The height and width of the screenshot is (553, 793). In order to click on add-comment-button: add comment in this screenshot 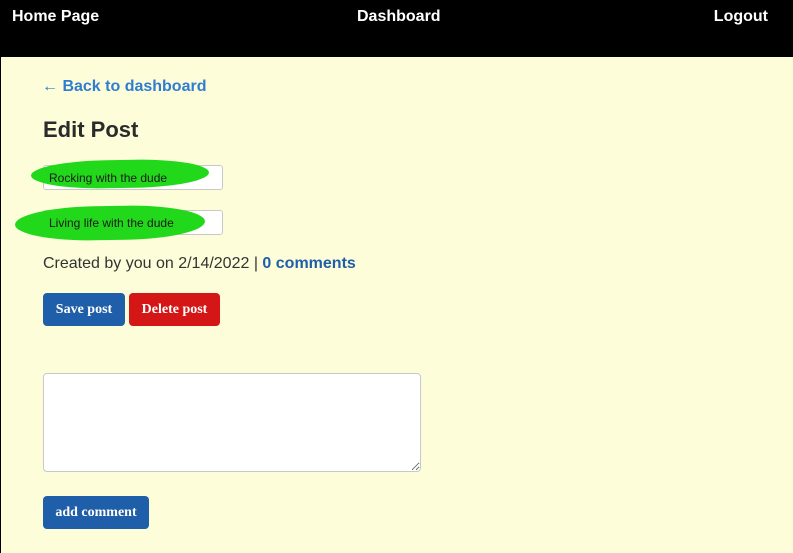, I will do `click(96, 512)`.